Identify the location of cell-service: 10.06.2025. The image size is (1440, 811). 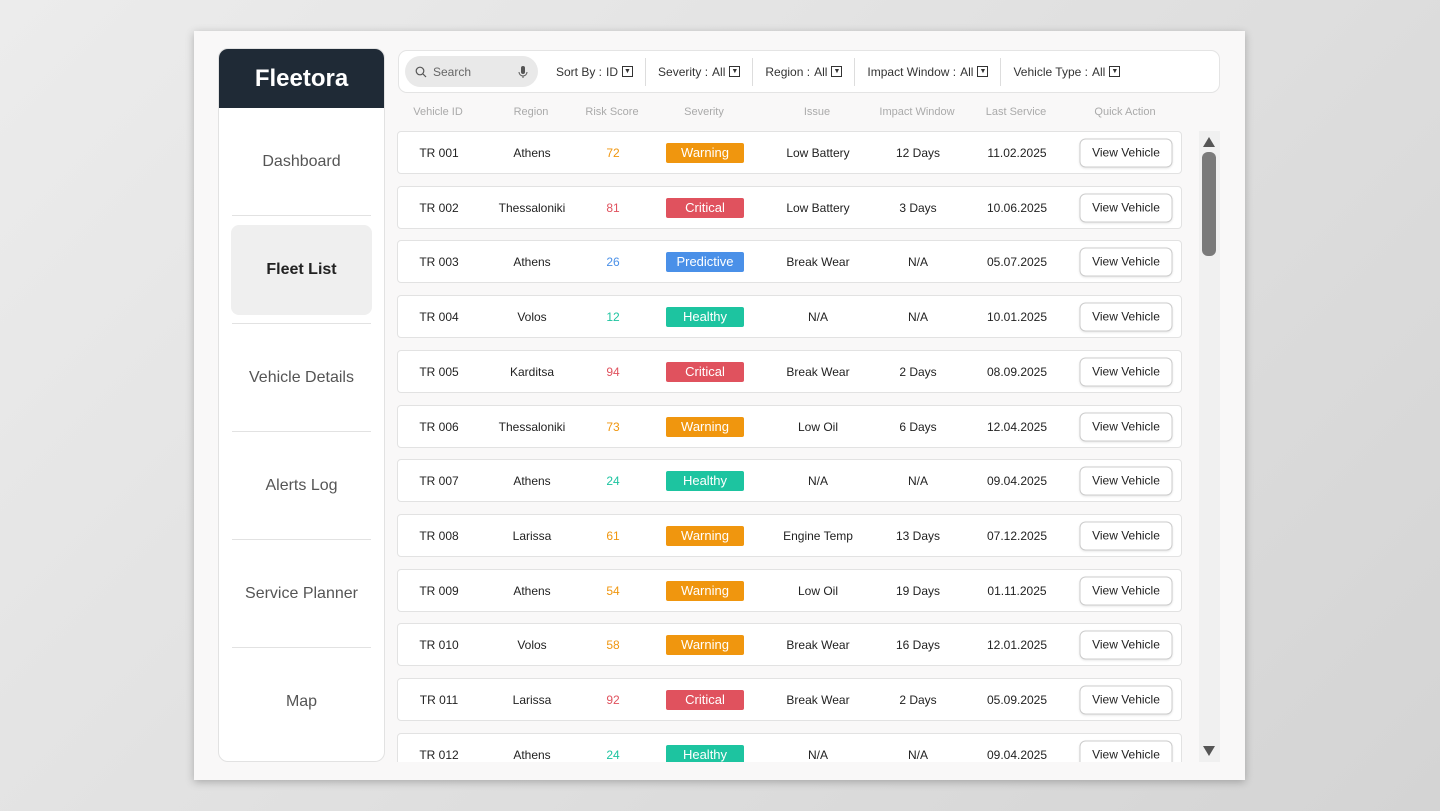
(1017, 207).